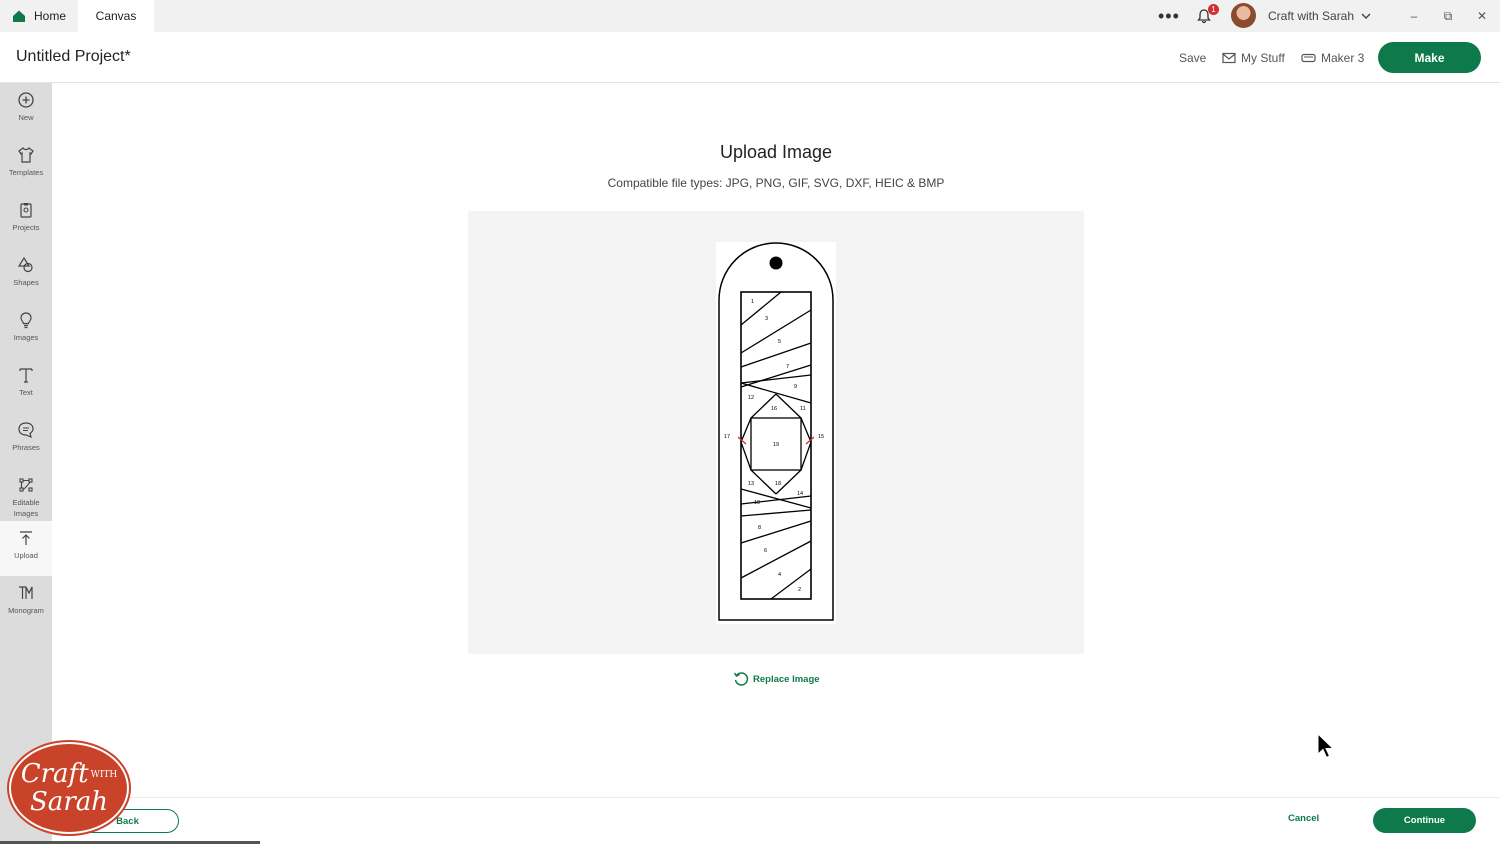 This screenshot has width=1500, height=844. I want to click on logo-line1: Craft, so click(54, 773).